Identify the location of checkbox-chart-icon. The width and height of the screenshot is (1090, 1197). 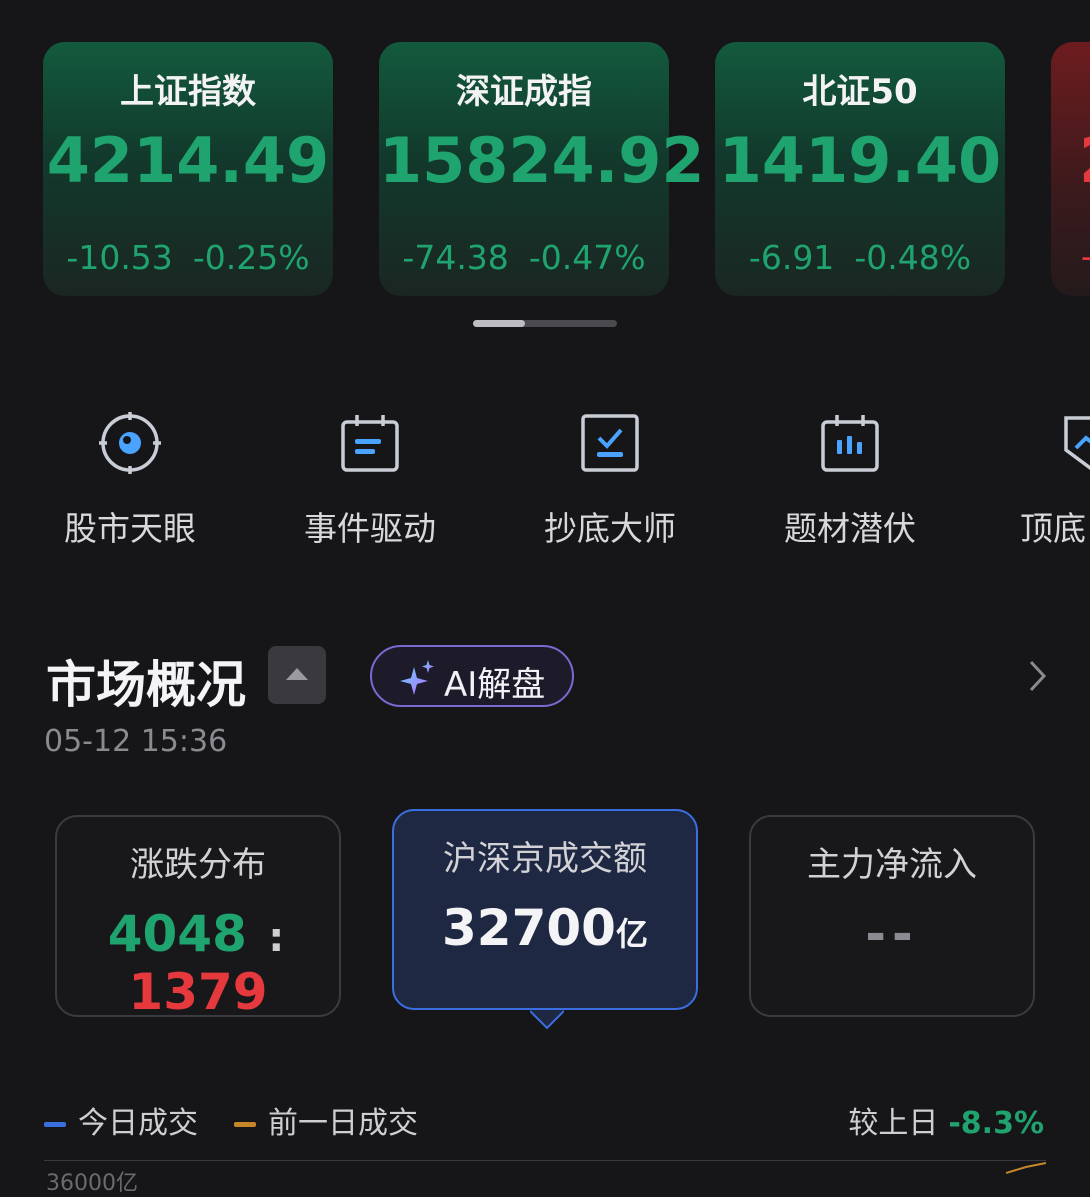
(610, 443).